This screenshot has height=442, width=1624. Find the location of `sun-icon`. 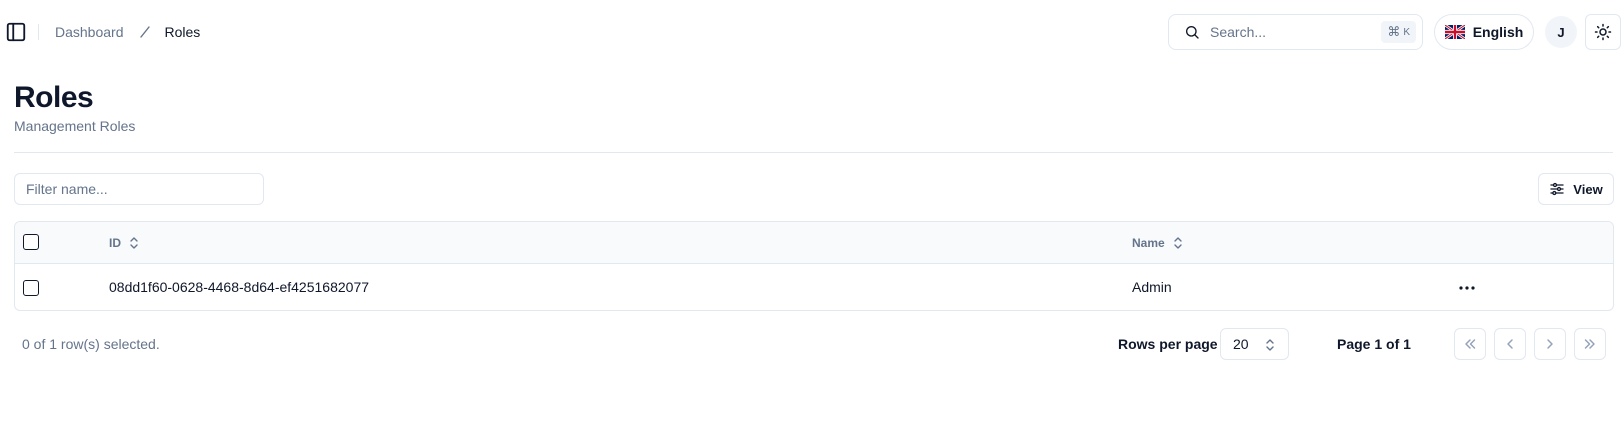

sun-icon is located at coordinates (1603, 32).